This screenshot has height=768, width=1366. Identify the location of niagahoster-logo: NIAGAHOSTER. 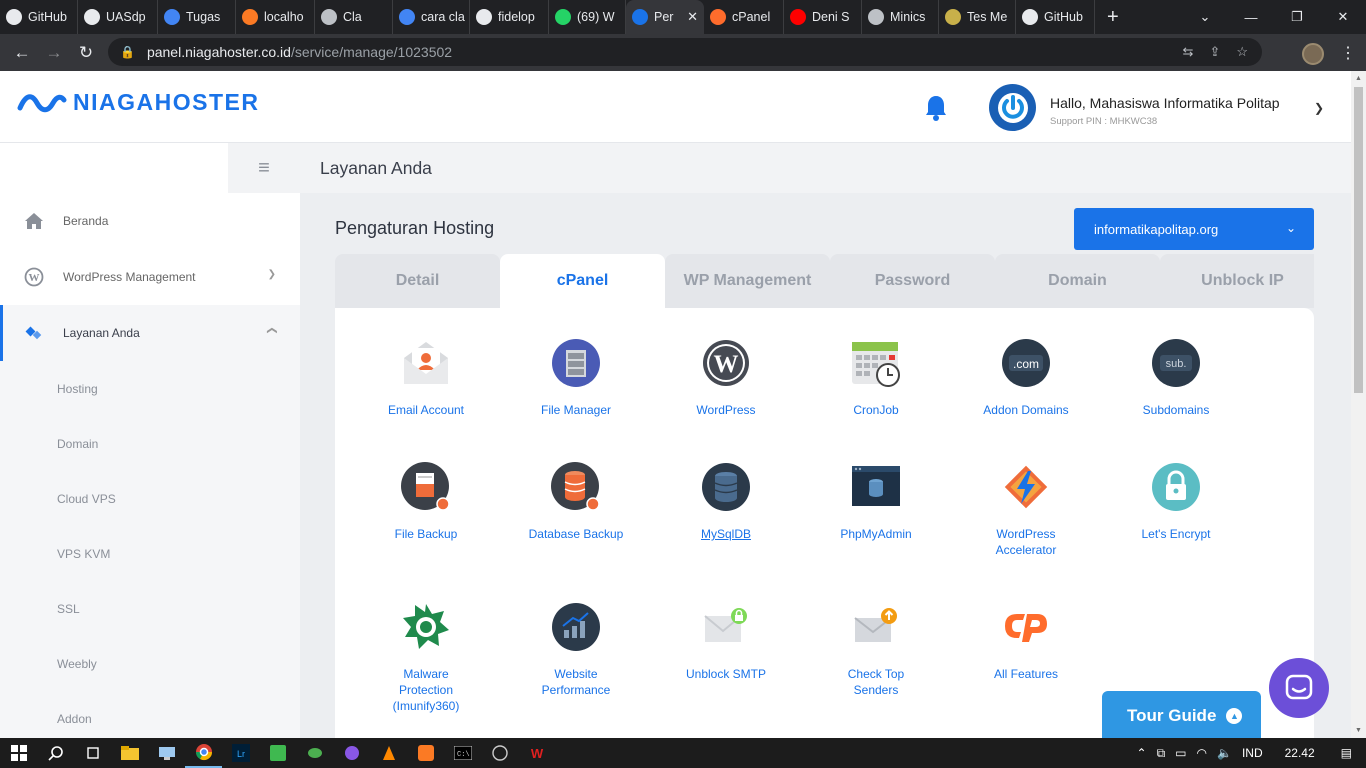
(138, 102).